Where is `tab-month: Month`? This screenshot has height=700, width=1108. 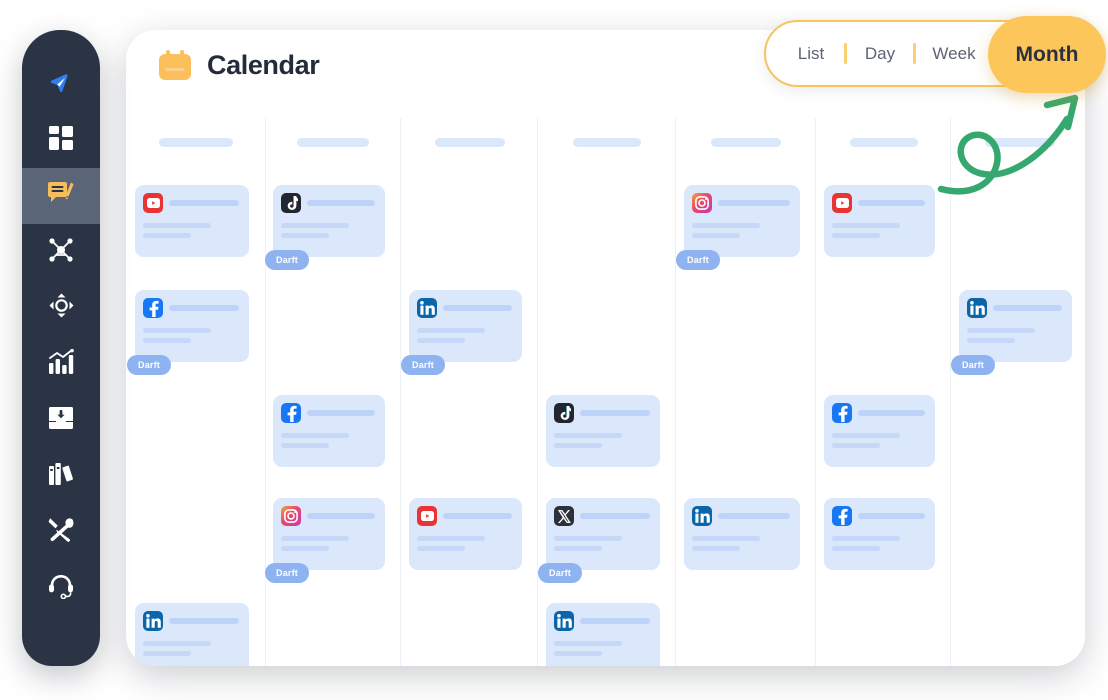 tab-month: Month is located at coordinates (1047, 54).